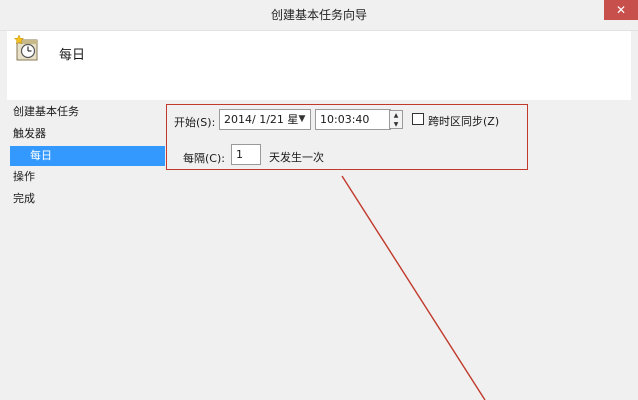 The image size is (638, 400). I want to click on start-label: 开始(S):, so click(195, 122).